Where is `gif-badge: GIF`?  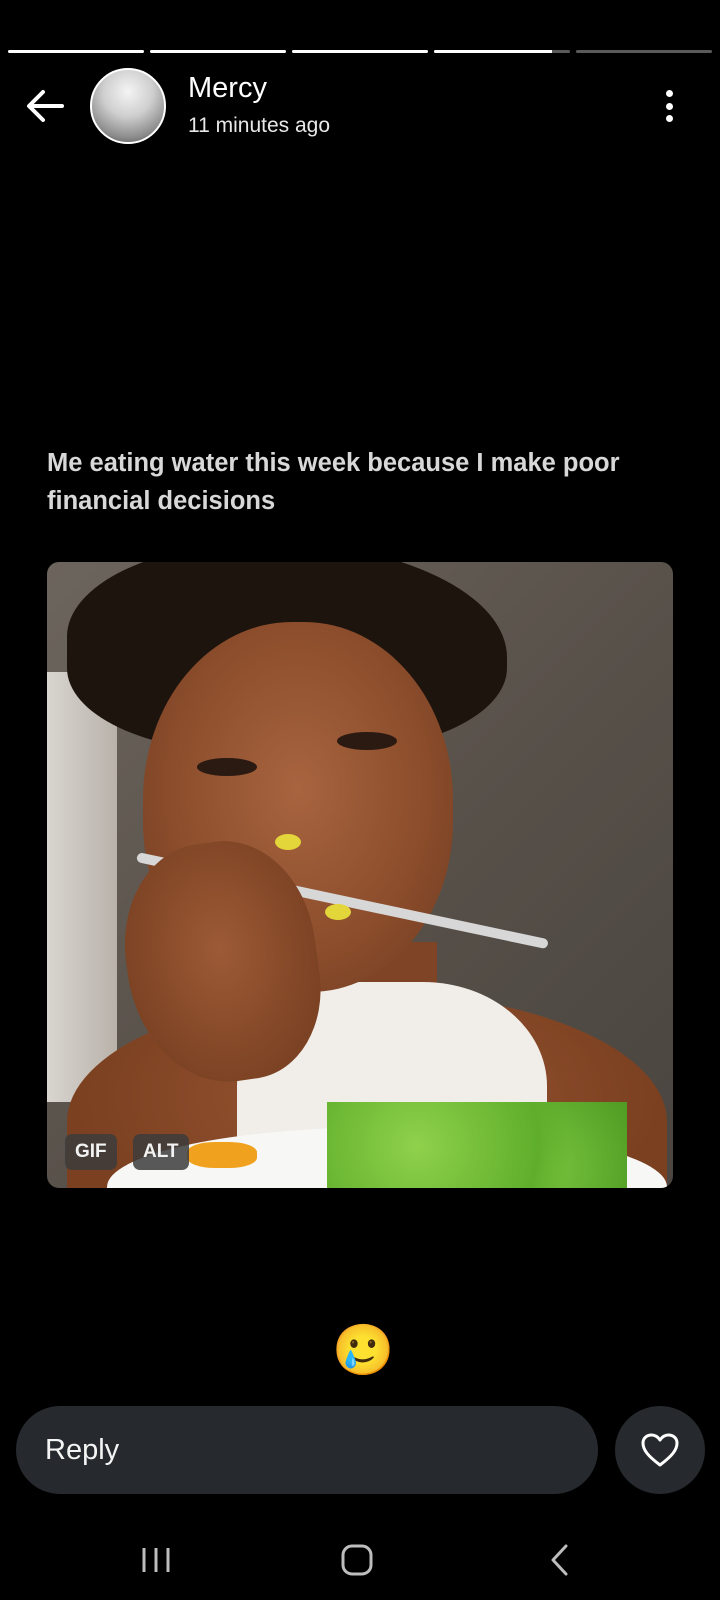
gif-badge: GIF is located at coordinates (91, 1152).